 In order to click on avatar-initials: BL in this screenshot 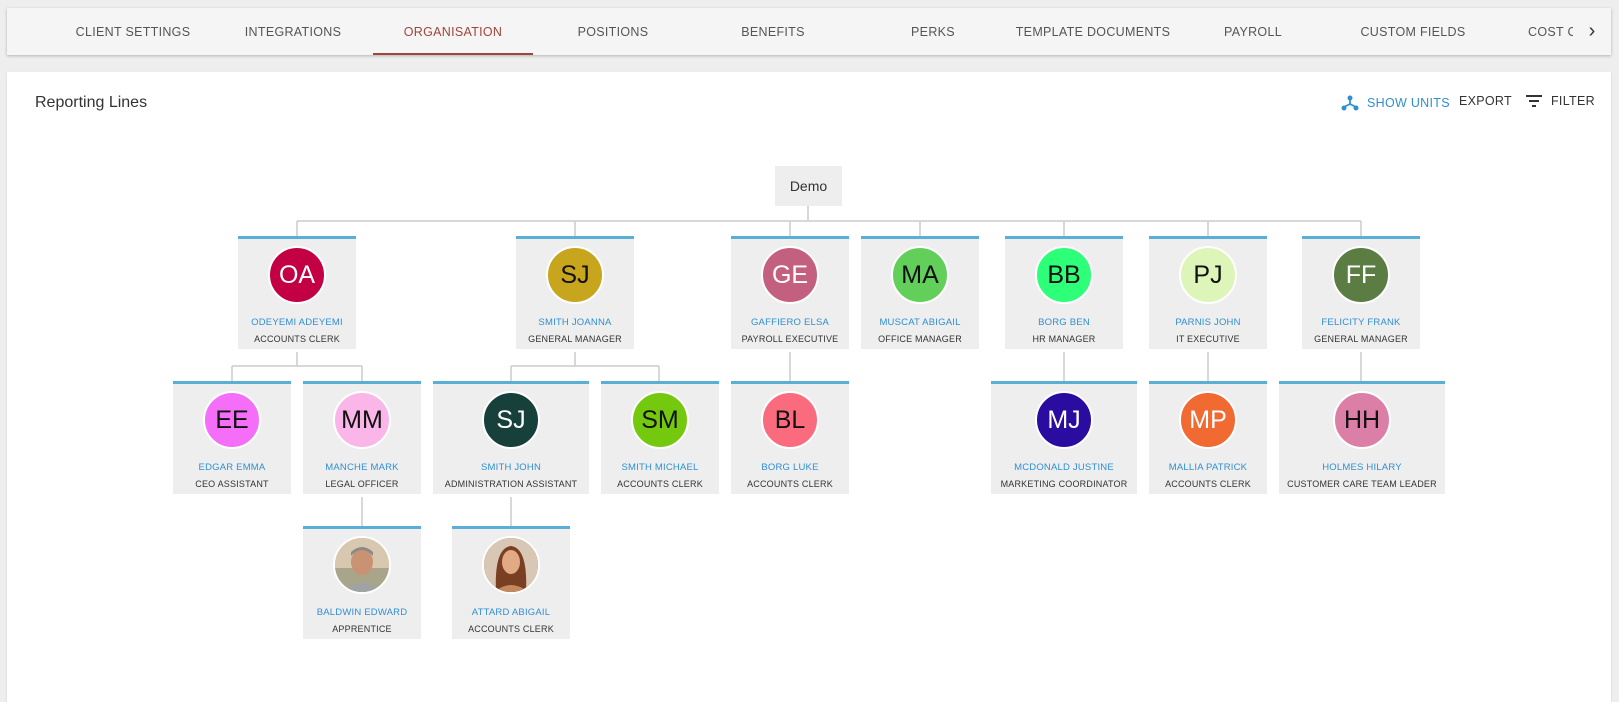, I will do `click(790, 419)`.